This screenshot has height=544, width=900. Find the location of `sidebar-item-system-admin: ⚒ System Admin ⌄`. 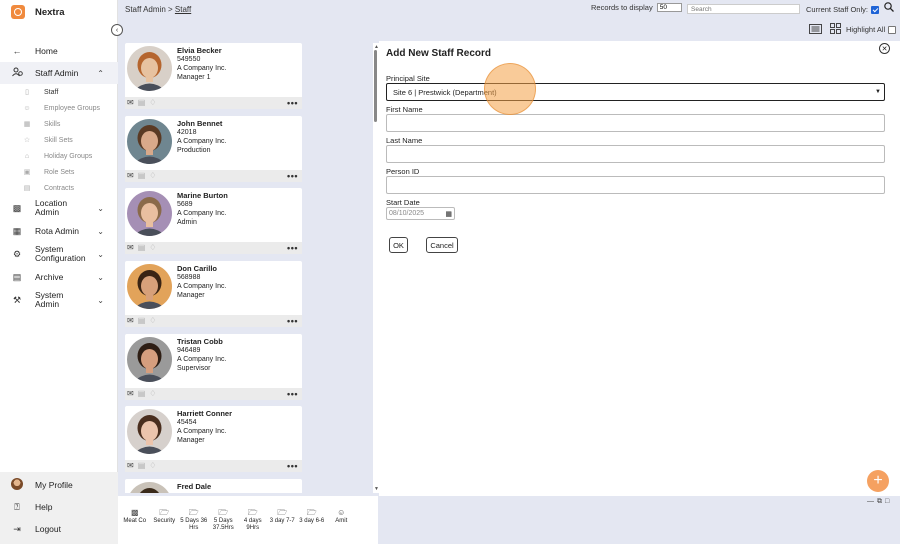

sidebar-item-system-admin: ⚒ System Admin ⌄ is located at coordinates (59, 300).